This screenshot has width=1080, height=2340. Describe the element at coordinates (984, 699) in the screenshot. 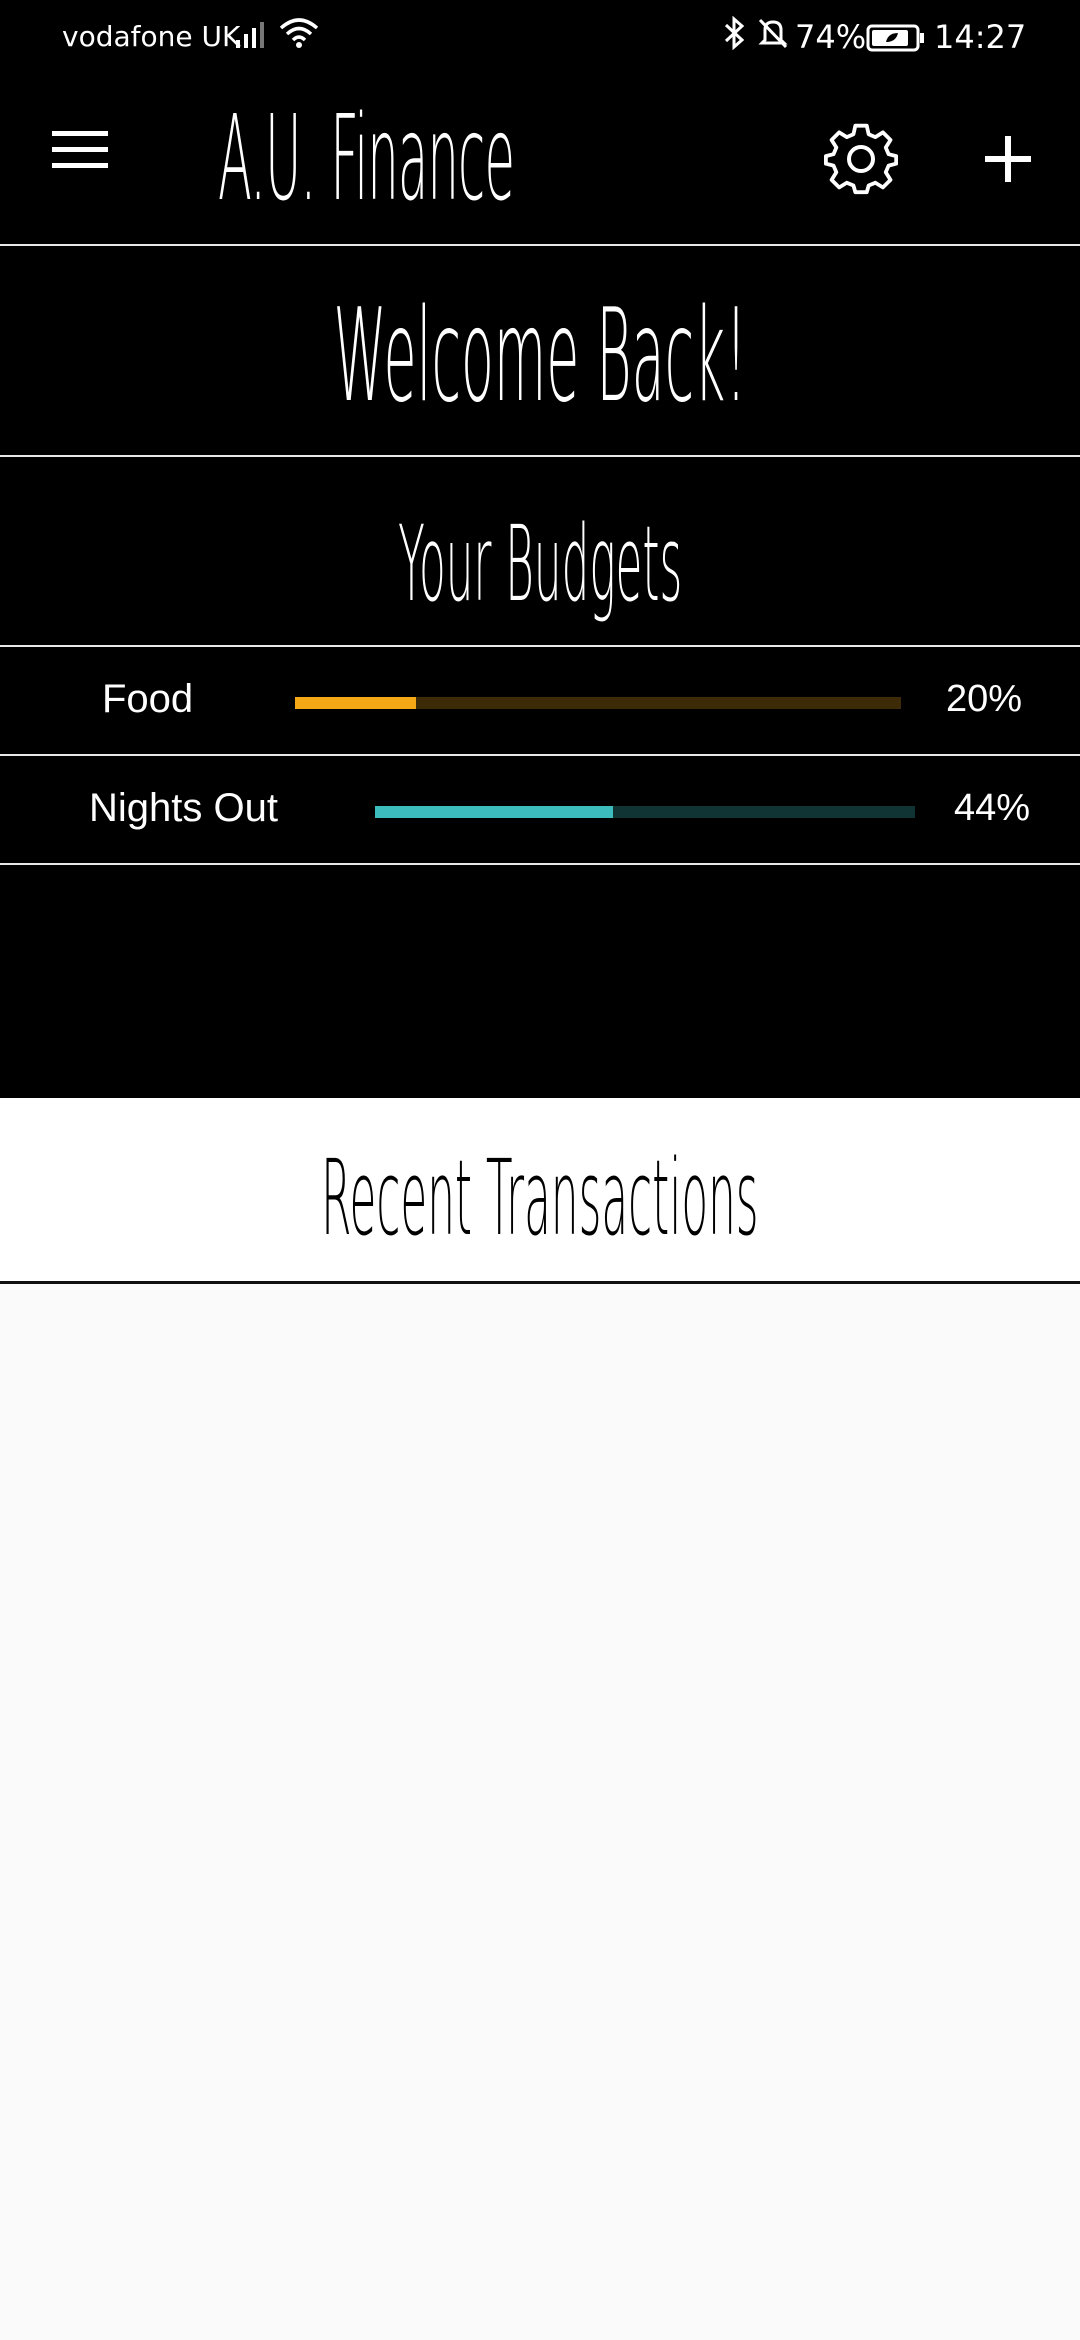

I see `budget-percentage: 20%` at that location.